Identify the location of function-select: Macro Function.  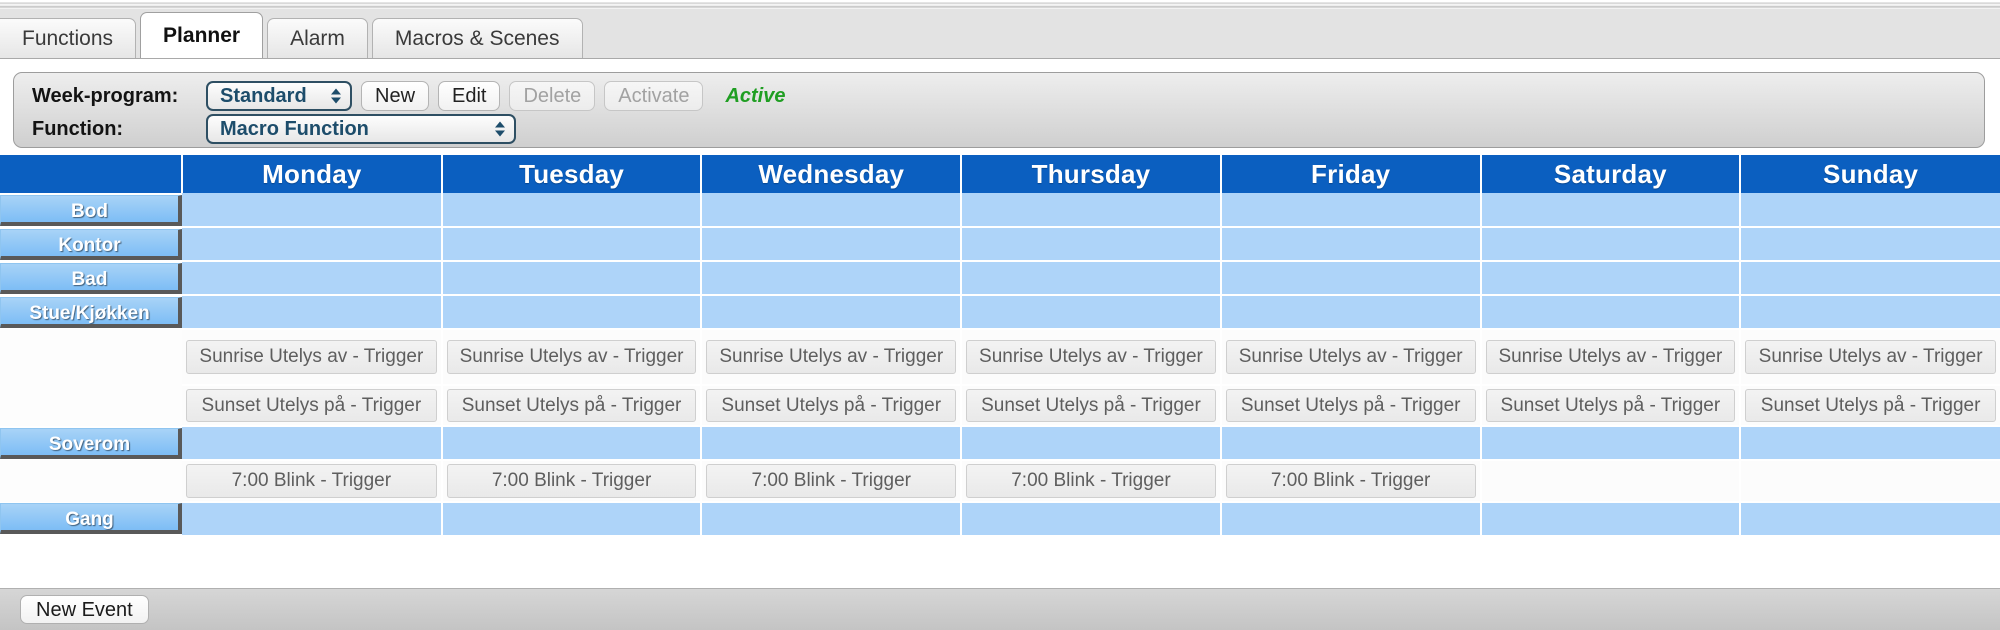
(361, 129).